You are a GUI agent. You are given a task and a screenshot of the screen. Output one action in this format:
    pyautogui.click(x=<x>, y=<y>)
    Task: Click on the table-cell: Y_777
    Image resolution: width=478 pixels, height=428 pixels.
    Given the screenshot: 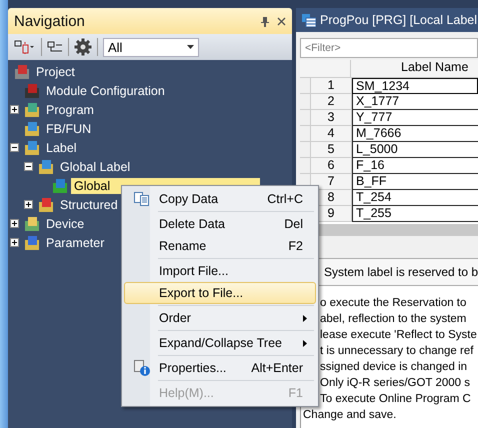 What is the action you would take?
    pyautogui.click(x=415, y=118)
    